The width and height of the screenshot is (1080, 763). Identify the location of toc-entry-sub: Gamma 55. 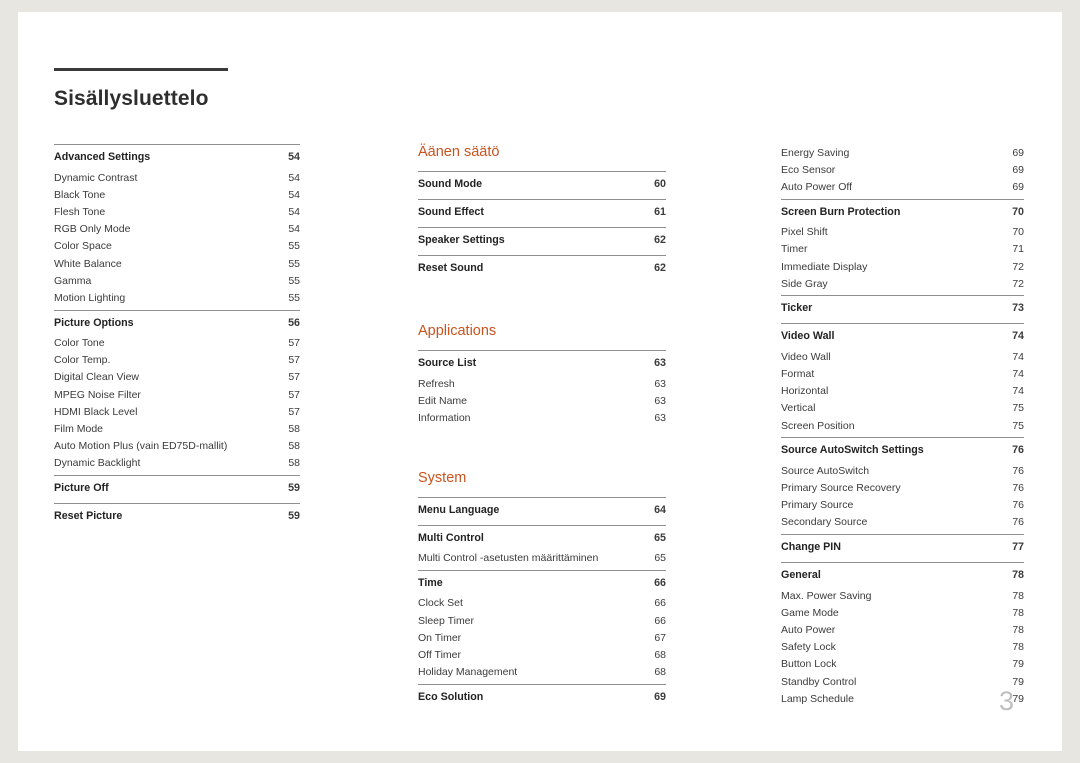
(177, 280).